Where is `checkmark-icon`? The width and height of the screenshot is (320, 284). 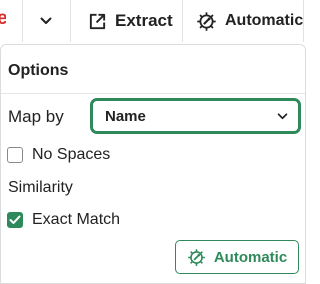
checkmark-icon is located at coordinates (15, 219).